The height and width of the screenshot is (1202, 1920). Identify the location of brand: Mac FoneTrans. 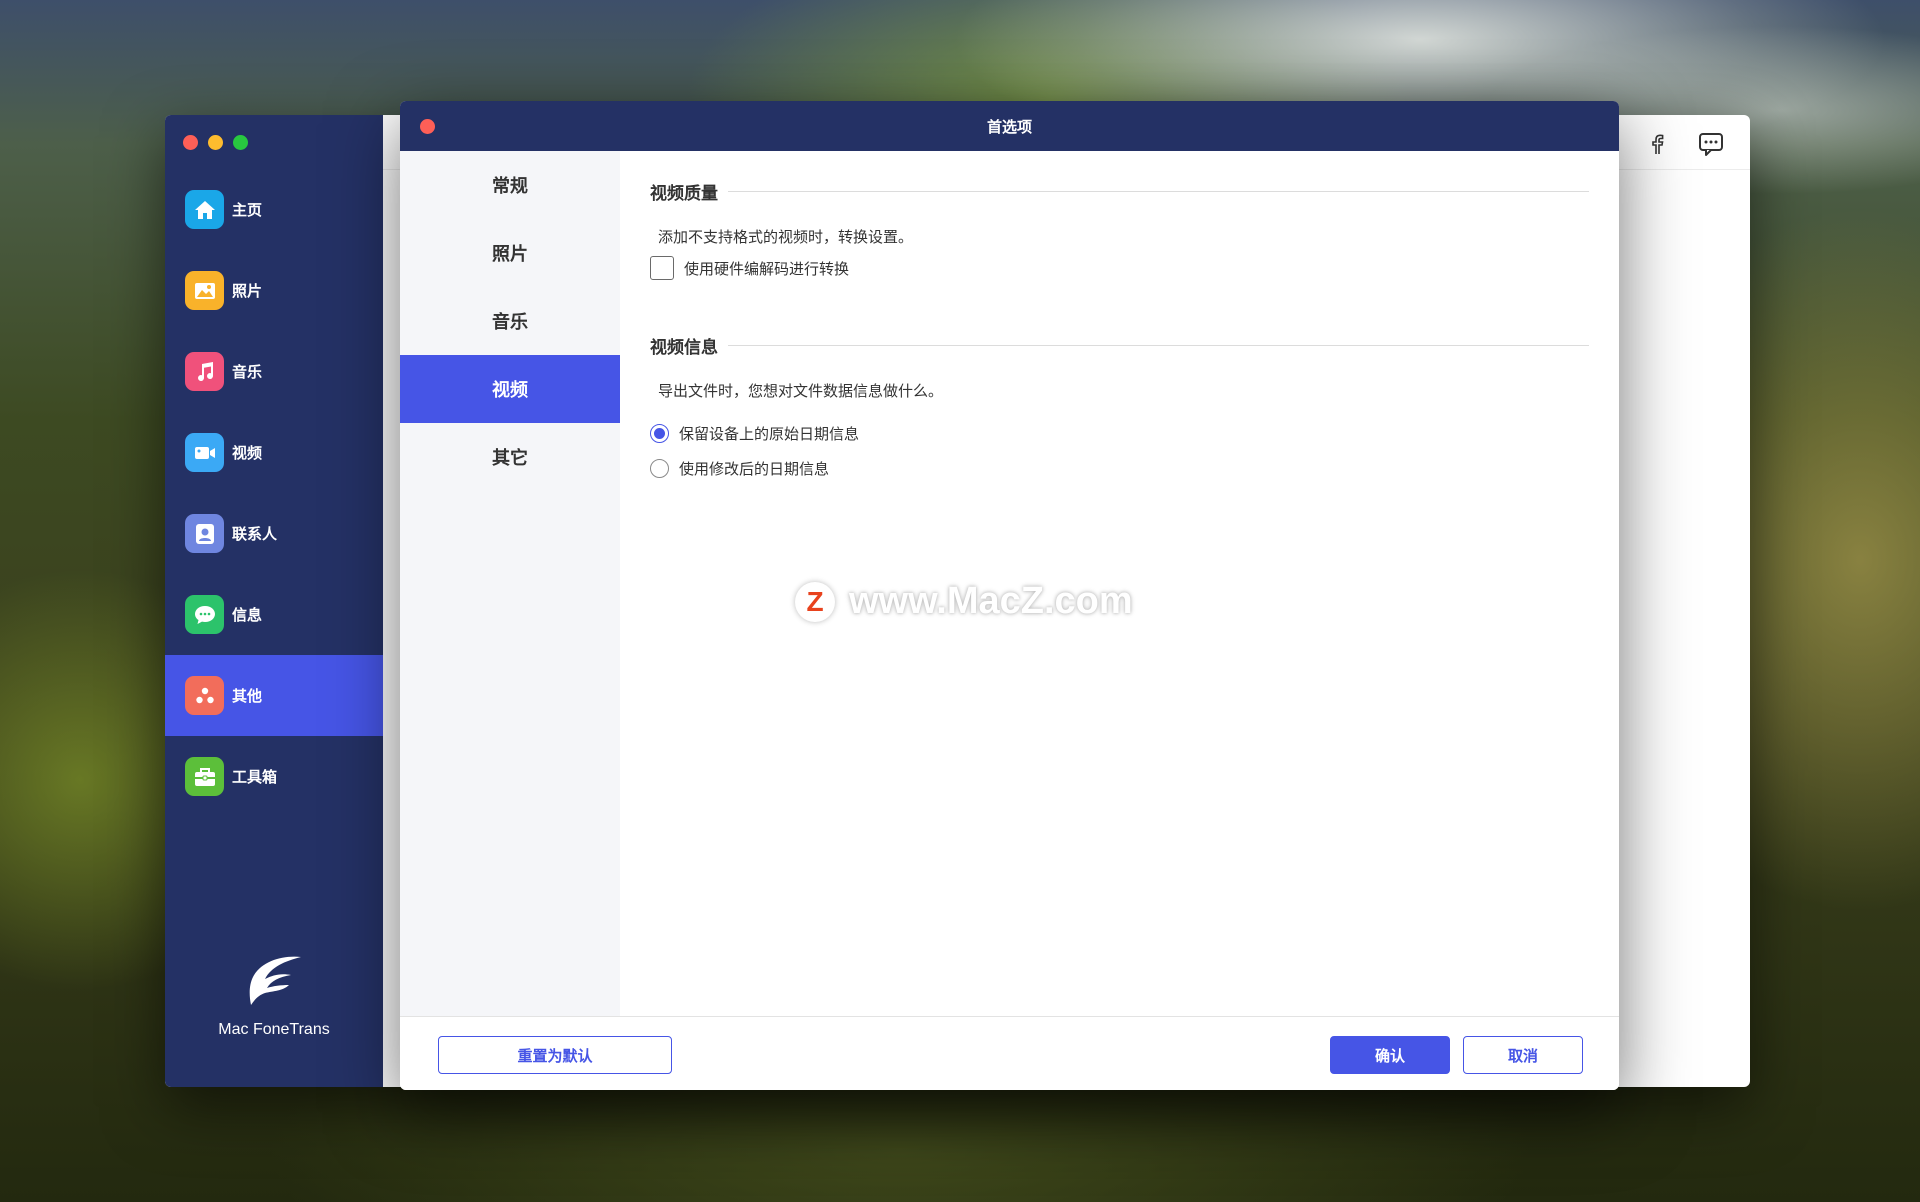
(274, 996).